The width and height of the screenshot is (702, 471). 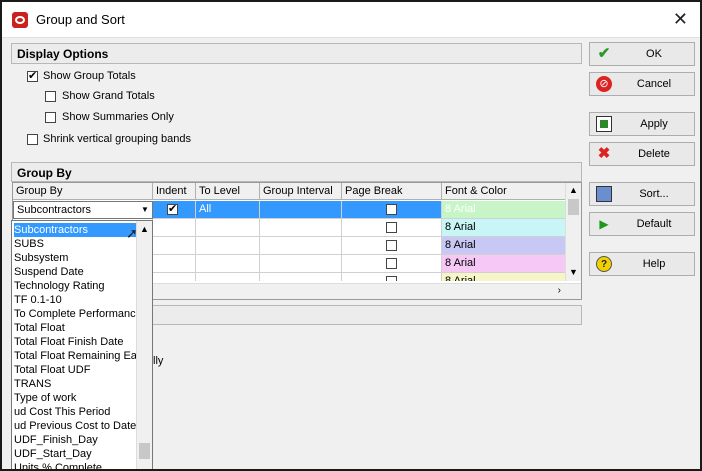 I want to click on default-button: ▶ Default, so click(x=642, y=224).